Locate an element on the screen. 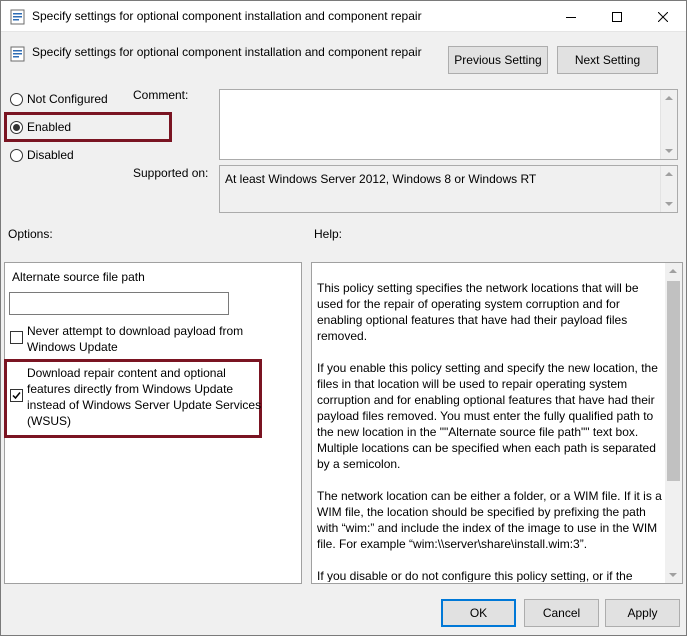 This screenshot has height=636, width=687. comment-textarea is located at coordinates (448, 124).